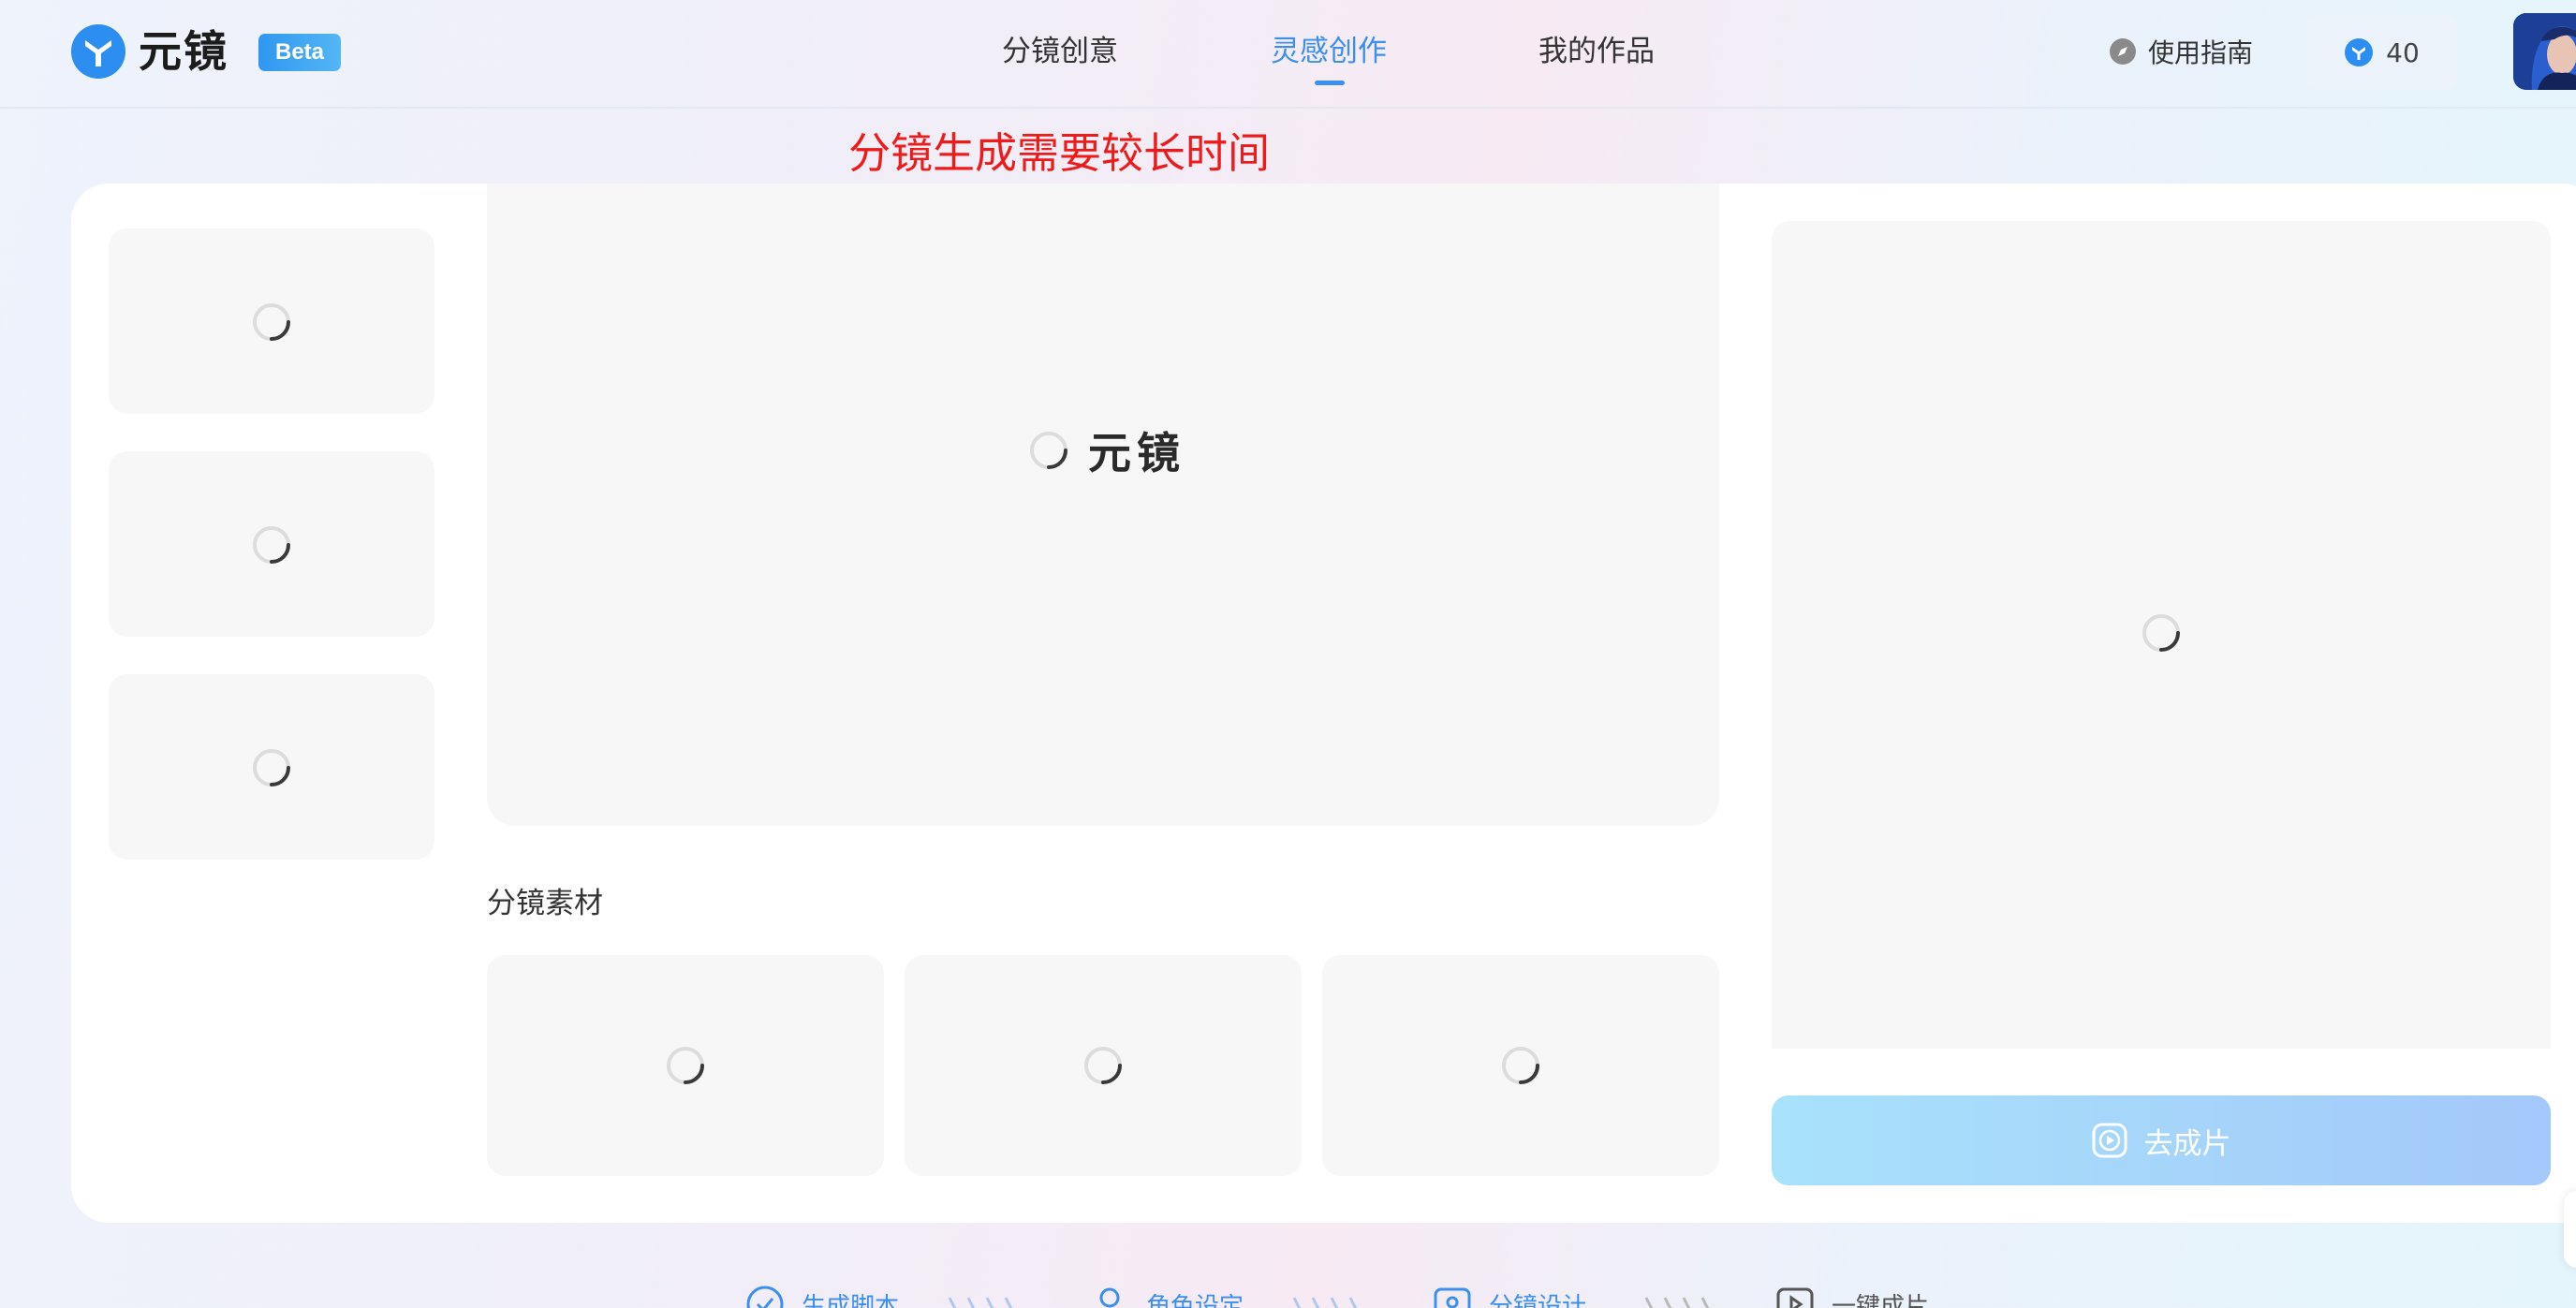 Image resolution: width=2576 pixels, height=1308 pixels. I want to click on brand-name: 元镜, so click(183, 51).